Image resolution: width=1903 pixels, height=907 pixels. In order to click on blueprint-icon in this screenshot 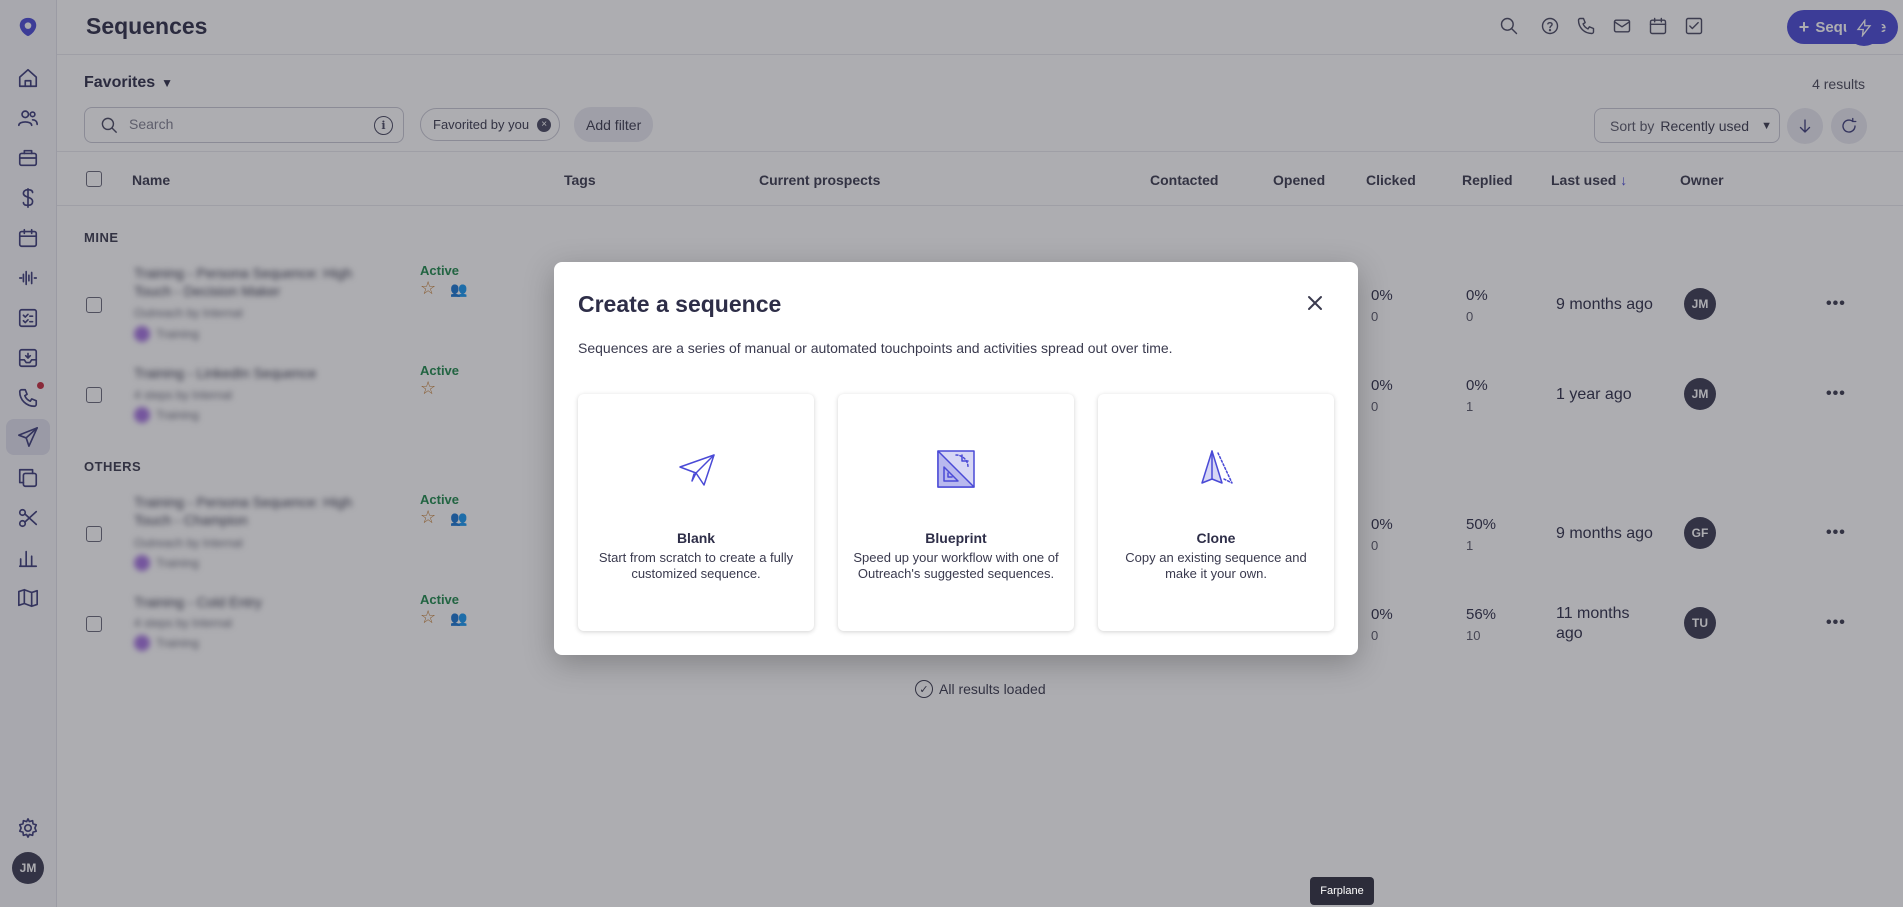, I will do `click(956, 469)`.